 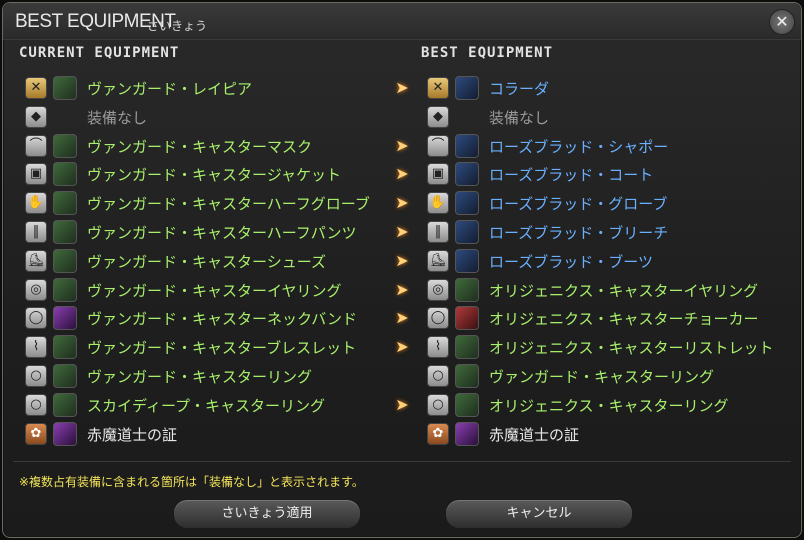 I want to click on equipment-row: ✕ ヴァンガード・レイピア ➤ ✕ コラーダ, so click(x=402, y=88).